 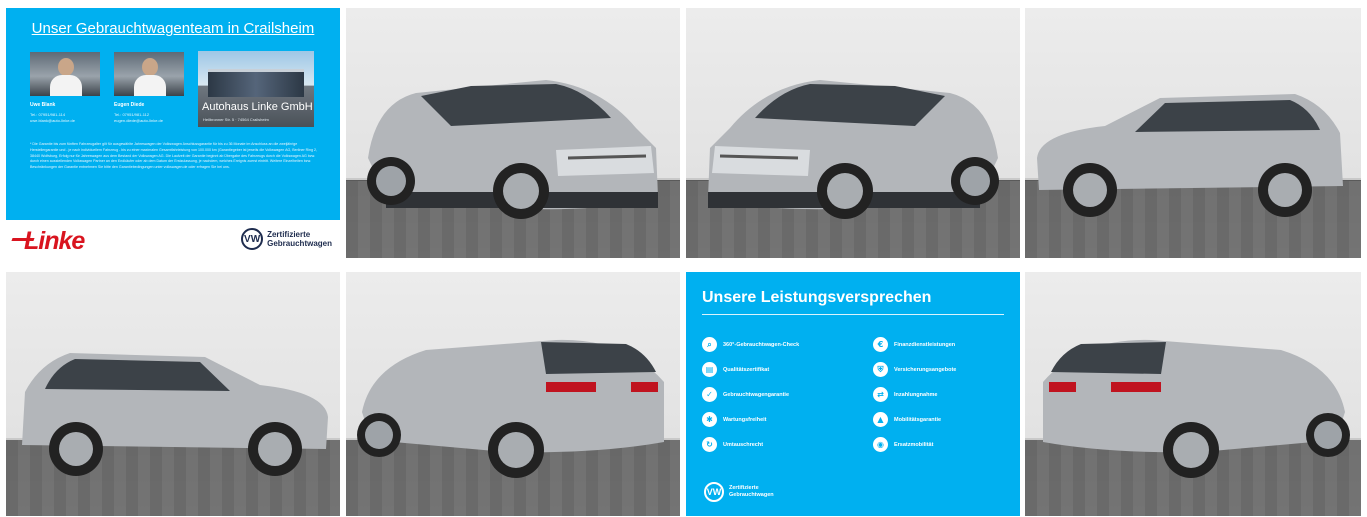 What do you see at coordinates (735, 369) in the screenshot?
I see `promise-item: ▤ Qualitätszertifikat` at bounding box center [735, 369].